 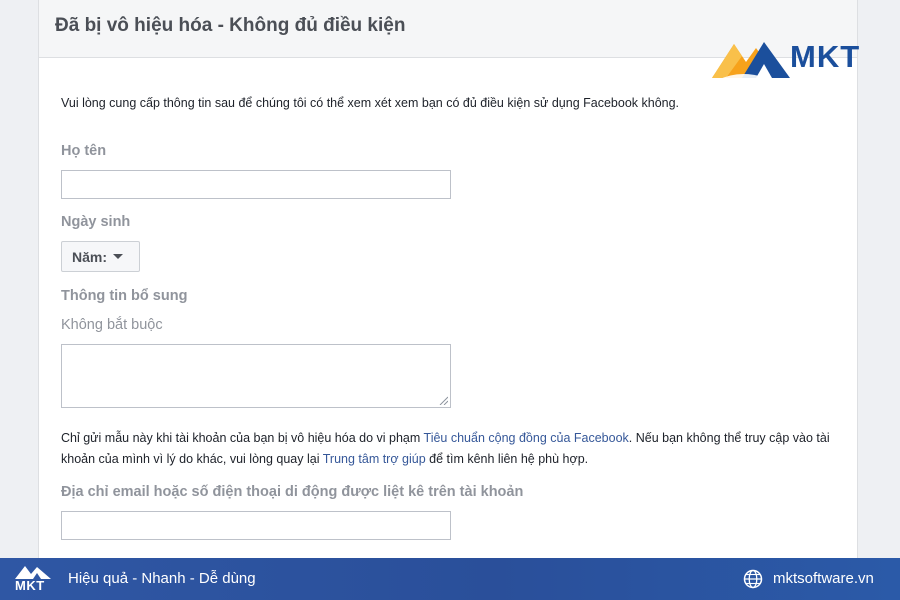 I want to click on page-background-right, so click(x=879, y=279).